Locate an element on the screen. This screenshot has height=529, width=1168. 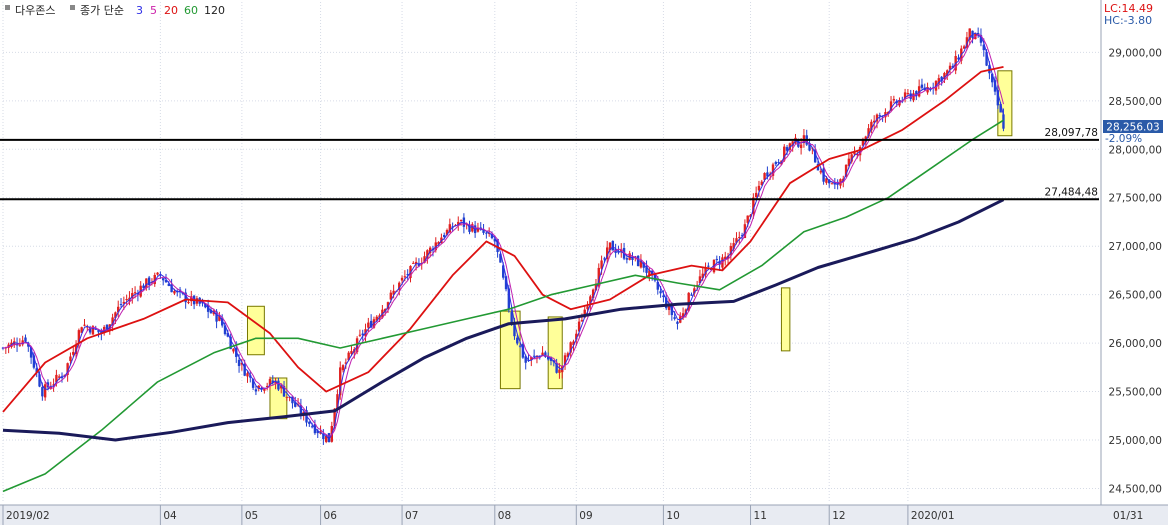
legend-bar: 다우존스 종가 단순 3 5 20 60 120 is located at coordinates (115, 10).